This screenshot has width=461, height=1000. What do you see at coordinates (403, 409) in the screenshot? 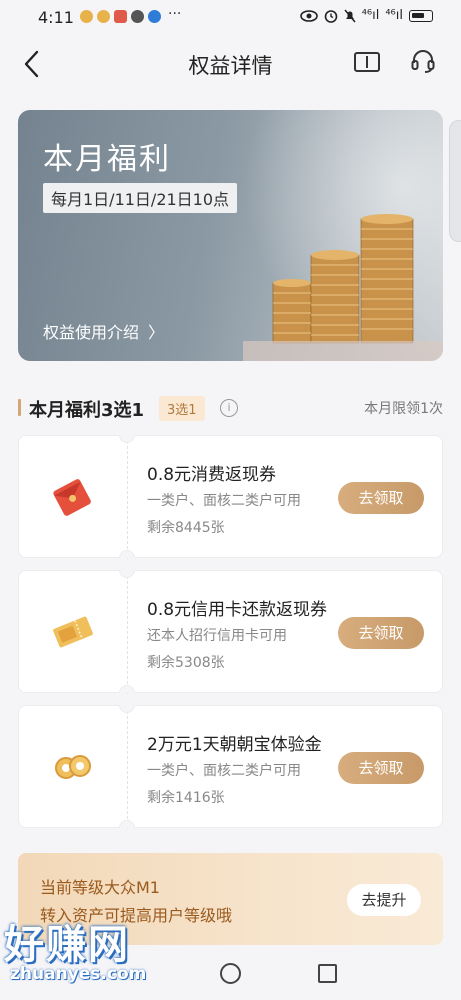
I see `section-limit: 本月限领1次` at bounding box center [403, 409].